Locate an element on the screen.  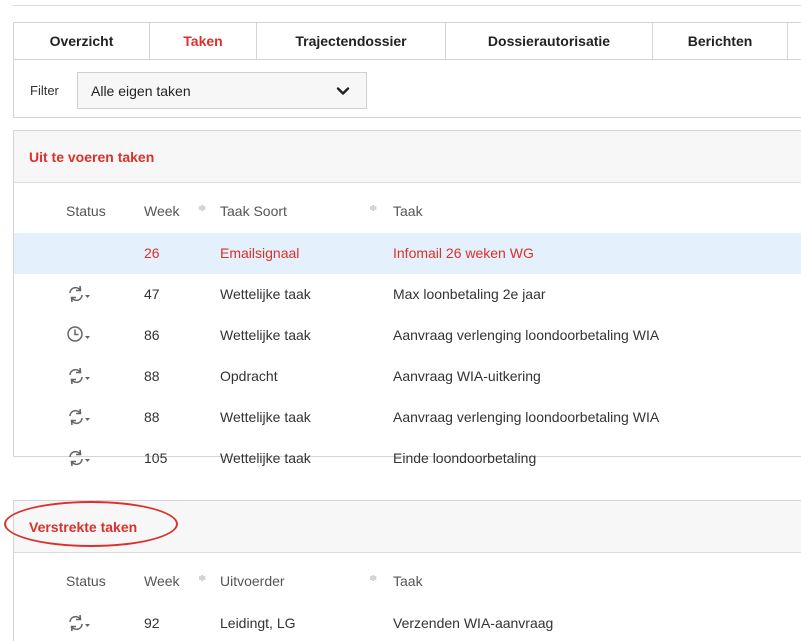
table-header: Status Week ≑ Taak Soort ≑ Taak is located at coordinates (407, 208).